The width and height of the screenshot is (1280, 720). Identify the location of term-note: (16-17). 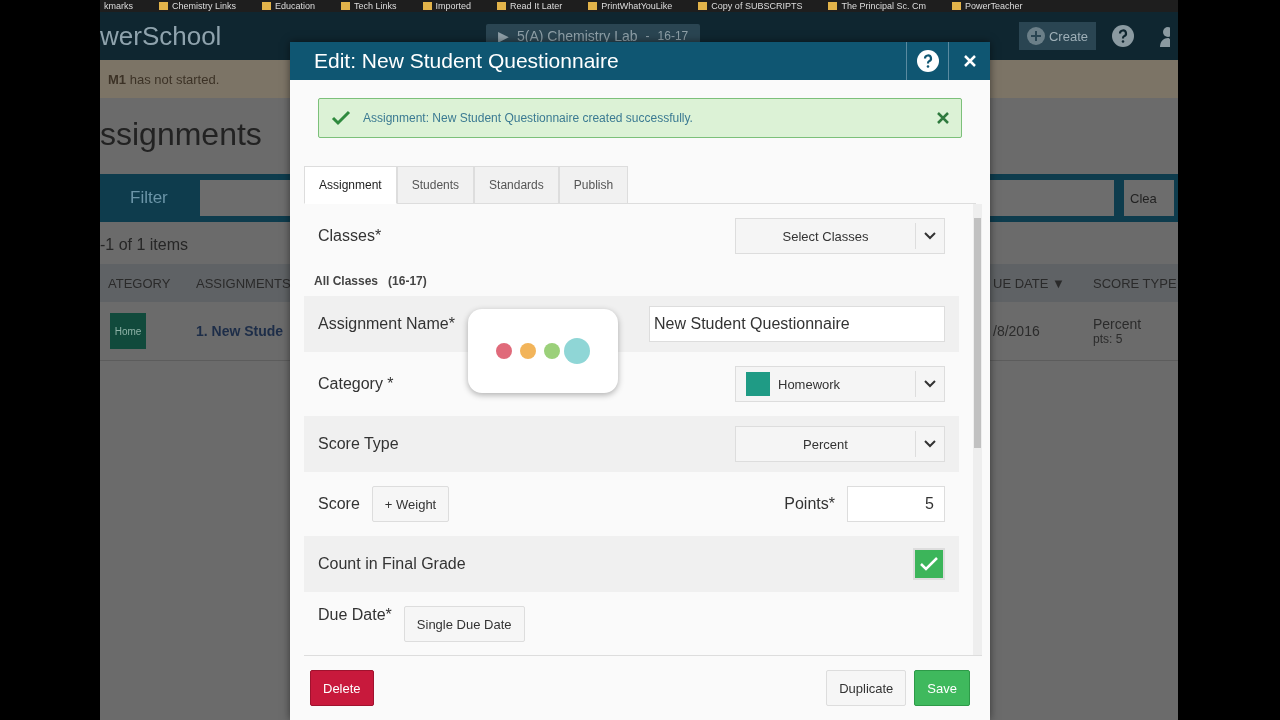
(407, 281).